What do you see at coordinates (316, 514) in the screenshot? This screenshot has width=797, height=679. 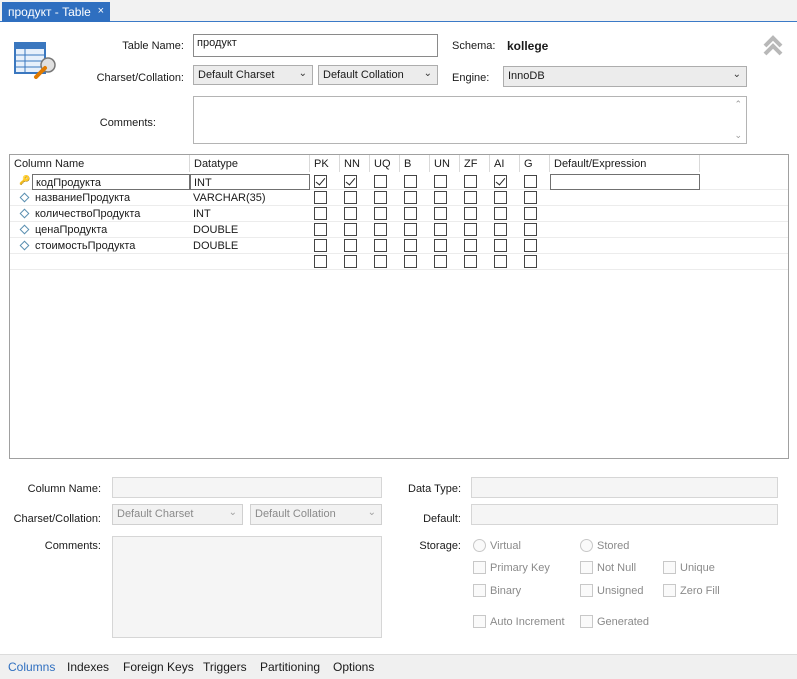 I see `detail-collation-select: Default Collation ⌄` at bounding box center [316, 514].